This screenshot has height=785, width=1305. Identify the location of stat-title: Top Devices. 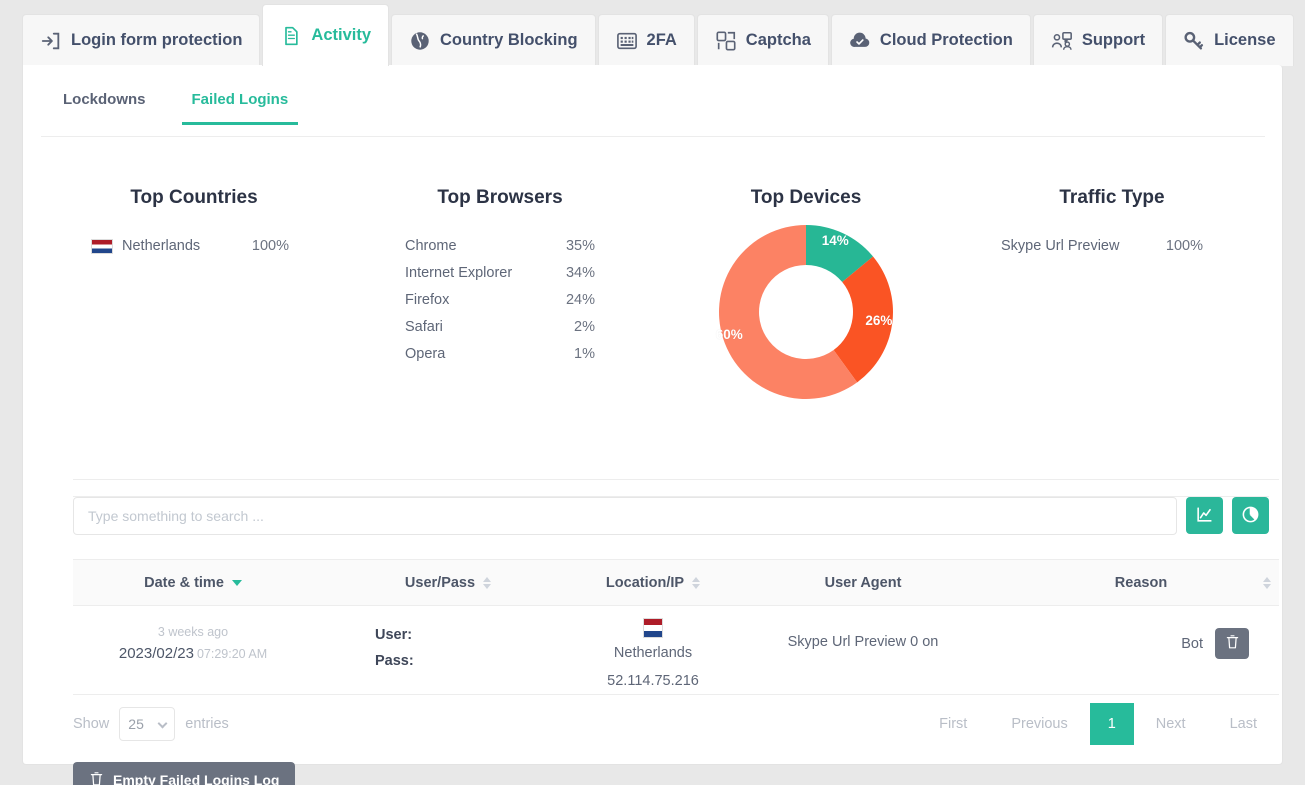
(806, 197).